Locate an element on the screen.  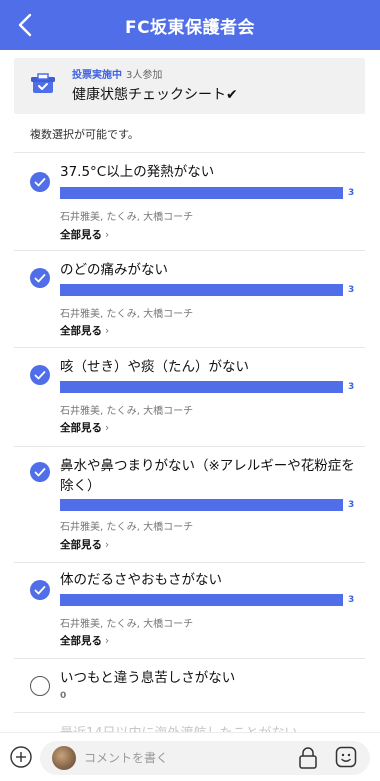
option-label: 咳（せき）や痰（たん）がない is located at coordinates (154, 367).